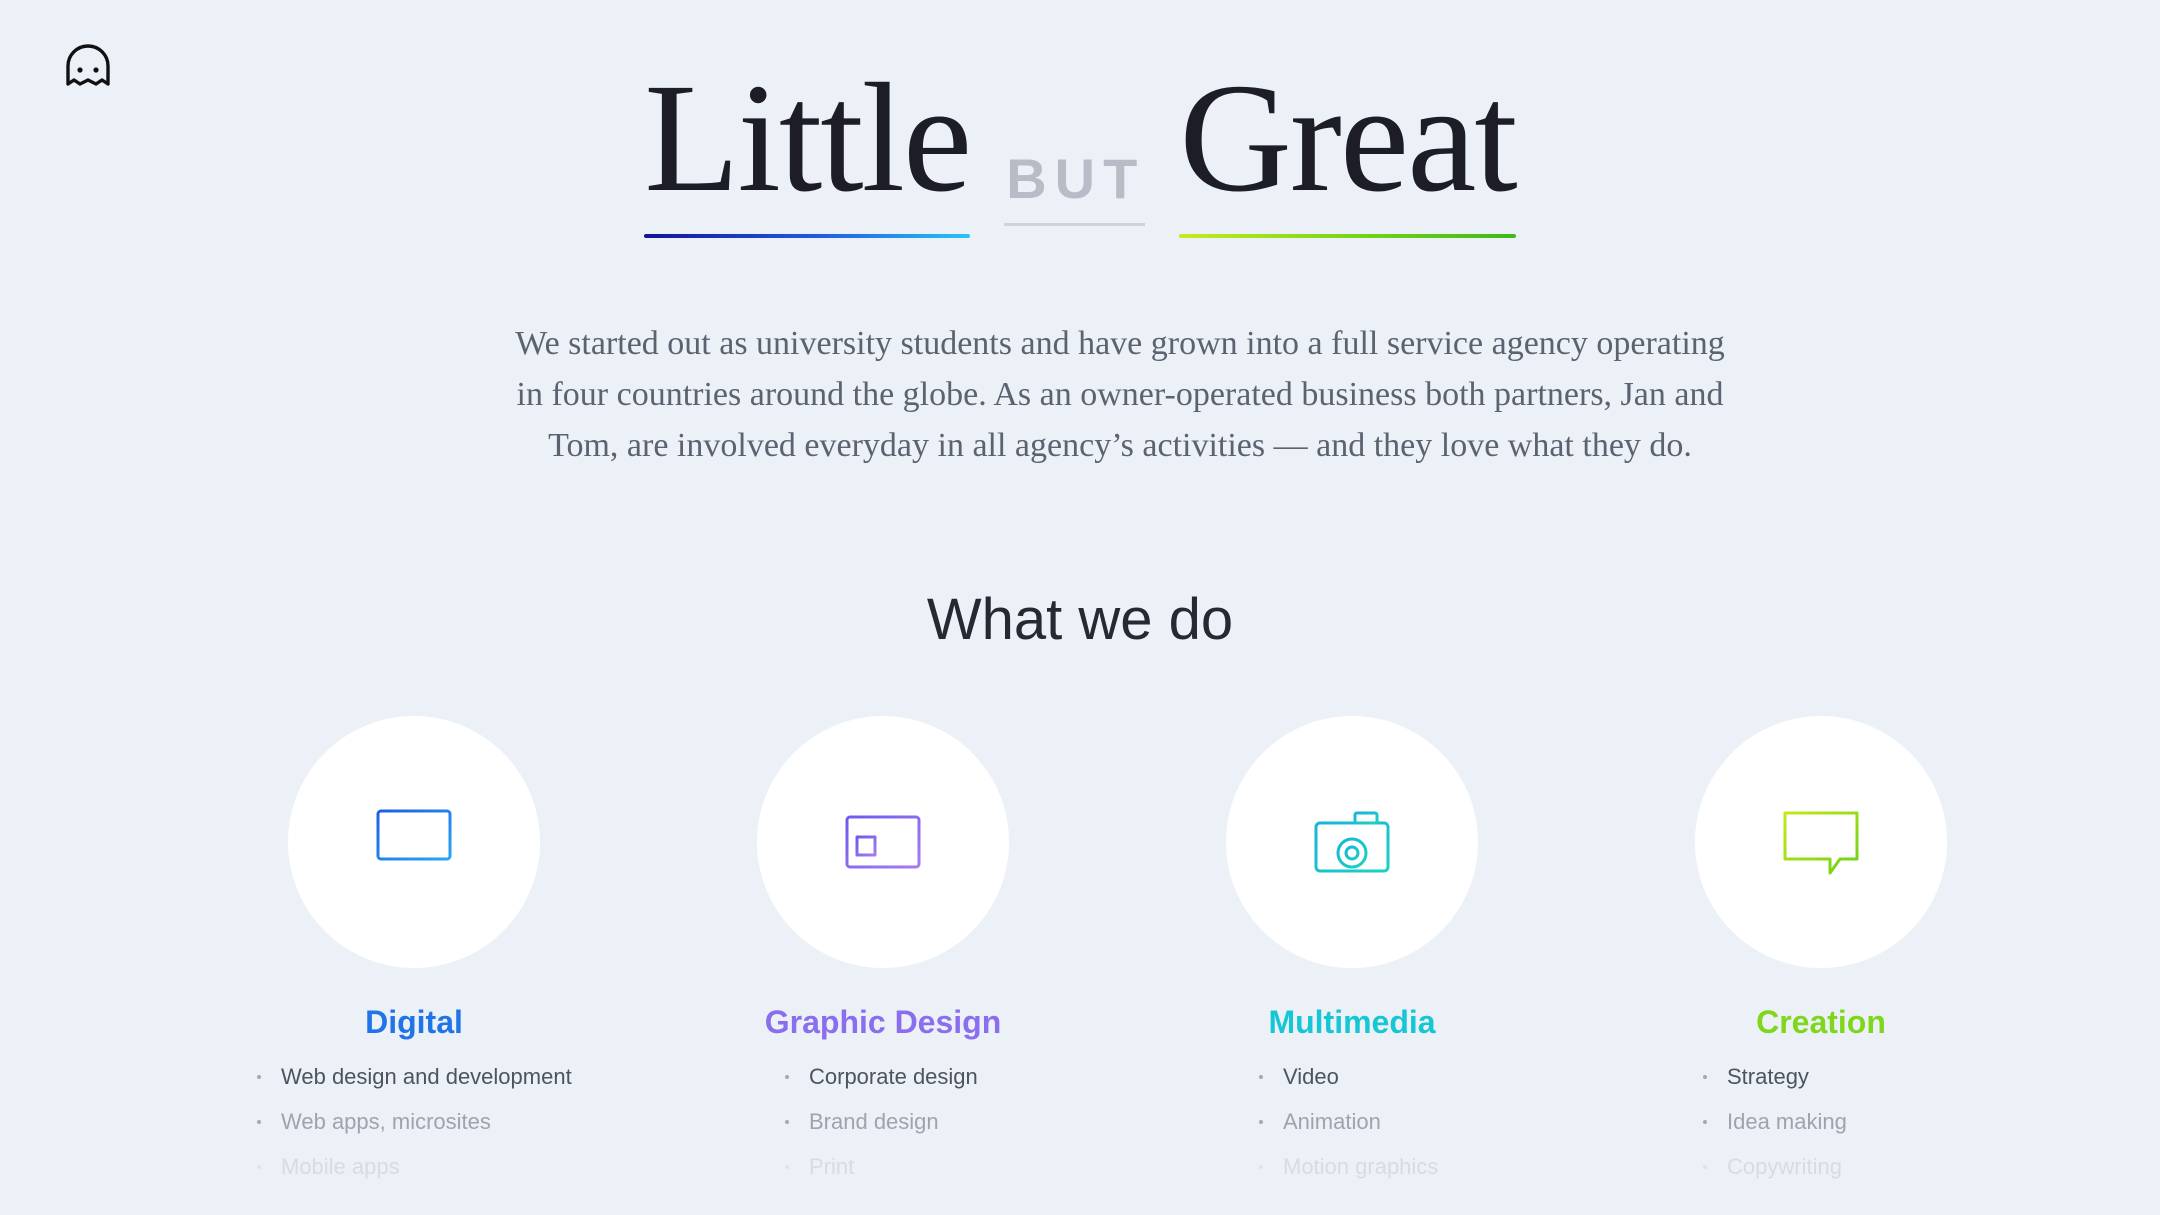 Image resolution: width=2160 pixels, height=1215 pixels. I want to click on service-title-multimedia: Multimedia, so click(1352, 1022).